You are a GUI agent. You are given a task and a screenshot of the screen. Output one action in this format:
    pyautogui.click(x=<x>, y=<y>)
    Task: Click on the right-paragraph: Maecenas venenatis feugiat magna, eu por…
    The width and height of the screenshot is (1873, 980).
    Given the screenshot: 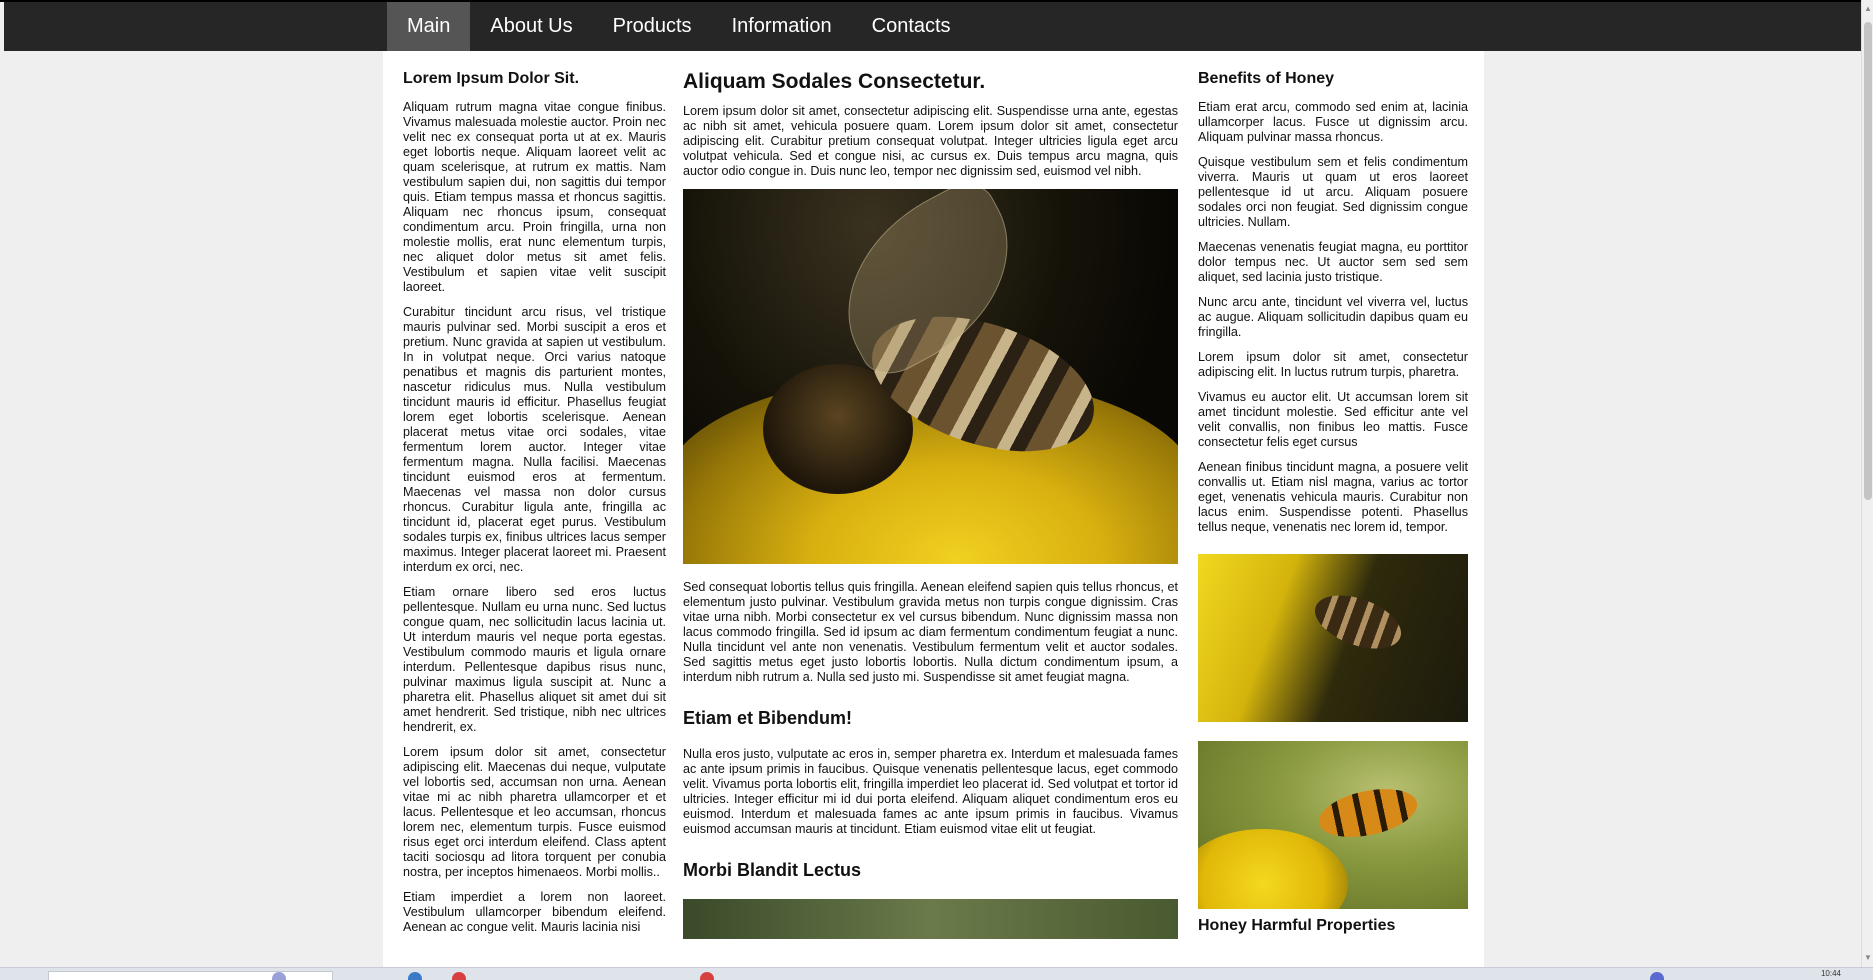 What is the action you would take?
    pyautogui.click(x=1333, y=262)
    